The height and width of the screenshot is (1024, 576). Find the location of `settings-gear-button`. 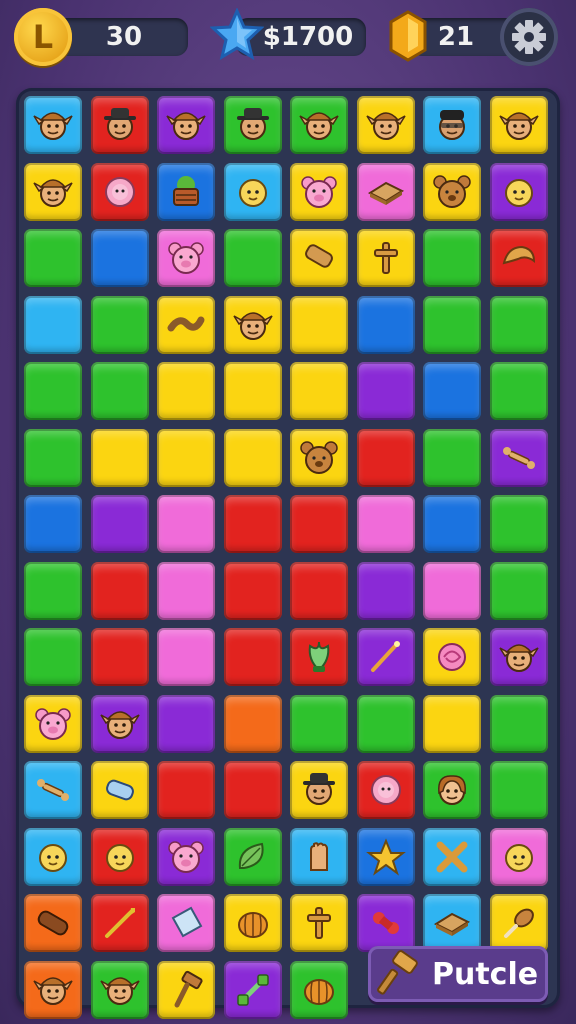

settings-gear-button is located at coordinates (529, 37).